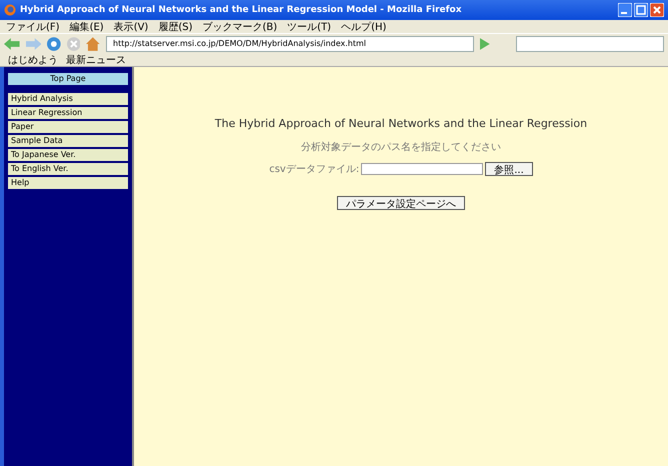  Describe the element at coordinates (68, 127) in the screenshot. I see `sidebar-item: Paper` at that location.